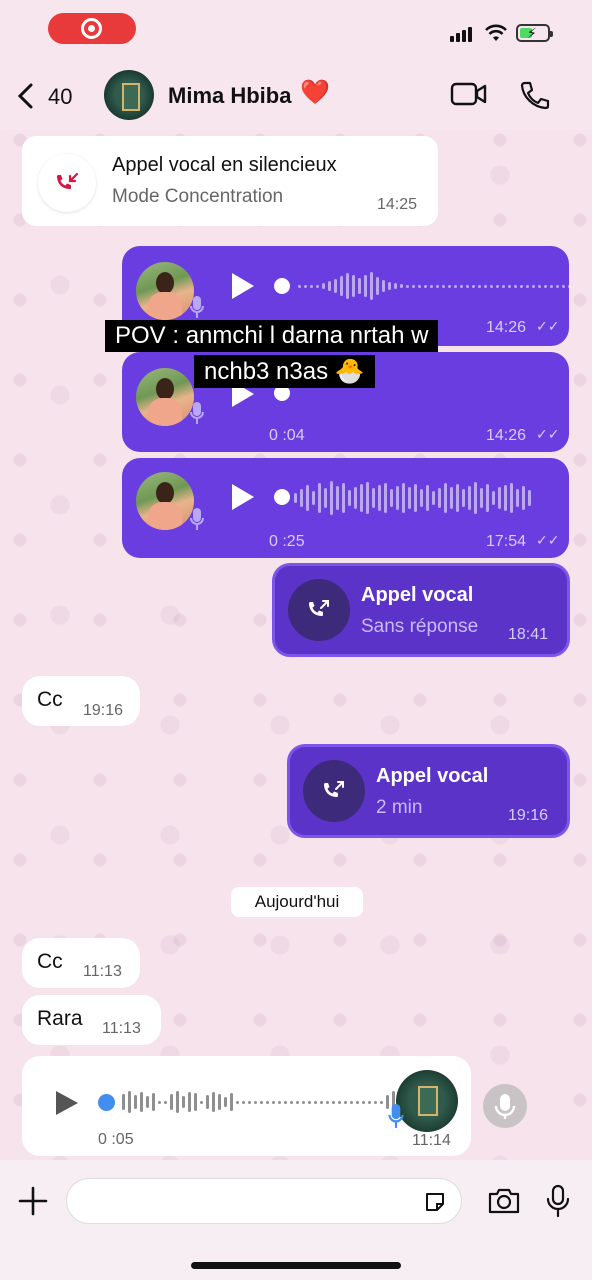  What do you see at coordinates (287, 541) in the screenshot?
I see `voice-duration: 0 :25` at bounding box center [287, 541].